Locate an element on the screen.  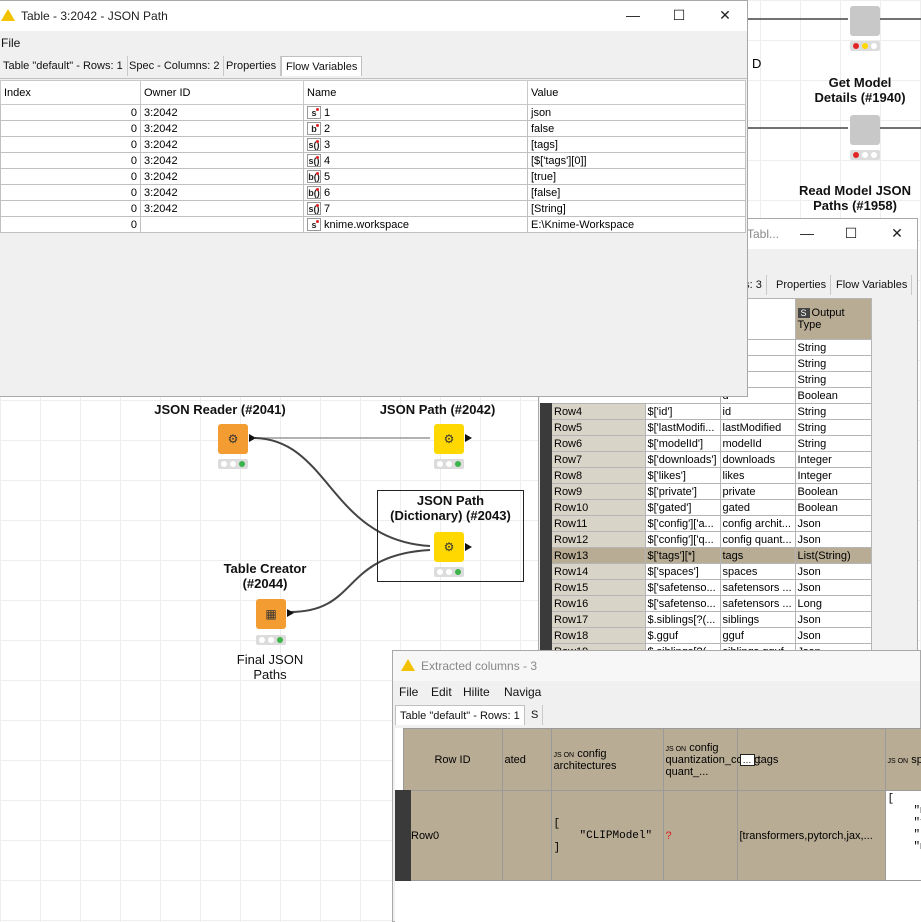
table-row: Row16 $['safetenso... safetensors ... Long is located at coordinates (706, 603).